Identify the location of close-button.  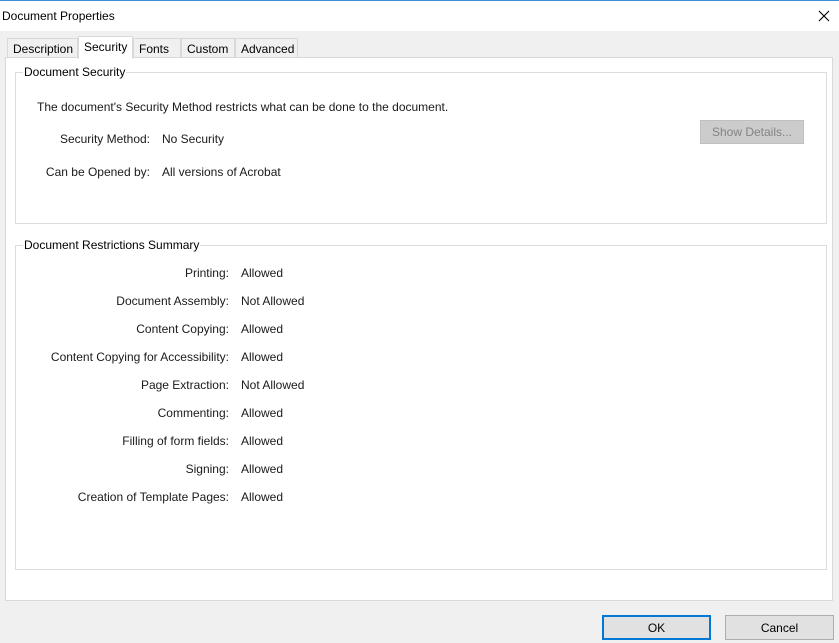
(824, 16).